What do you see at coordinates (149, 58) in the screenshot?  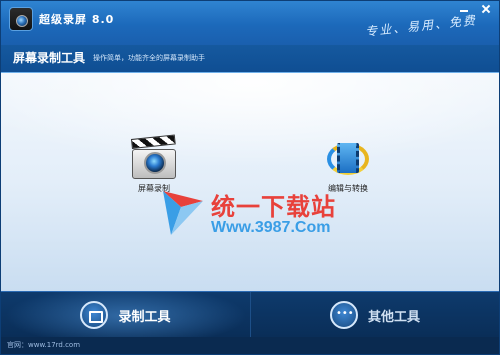 I see `section-subtitle: 操作简单，功能齐全的屏幕录制助手` at bounding box center [149, 58].